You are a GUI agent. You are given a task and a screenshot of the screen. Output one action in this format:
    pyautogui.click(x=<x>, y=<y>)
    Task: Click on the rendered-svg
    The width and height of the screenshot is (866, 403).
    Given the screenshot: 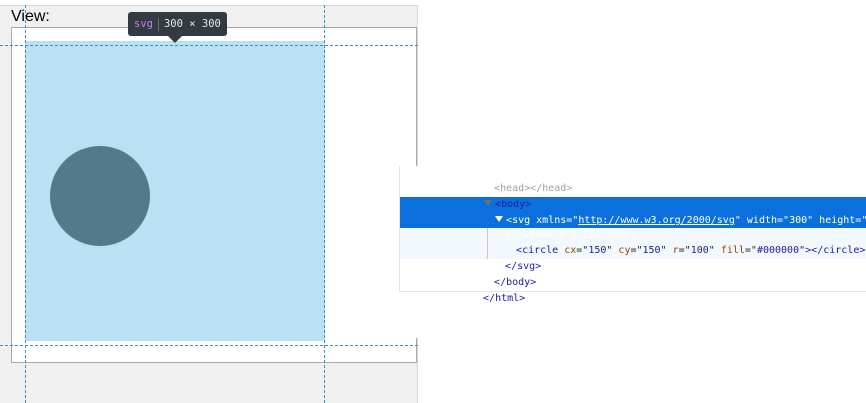 What is the action you would take?
    pyautogui.click(x=100, y=196)
    